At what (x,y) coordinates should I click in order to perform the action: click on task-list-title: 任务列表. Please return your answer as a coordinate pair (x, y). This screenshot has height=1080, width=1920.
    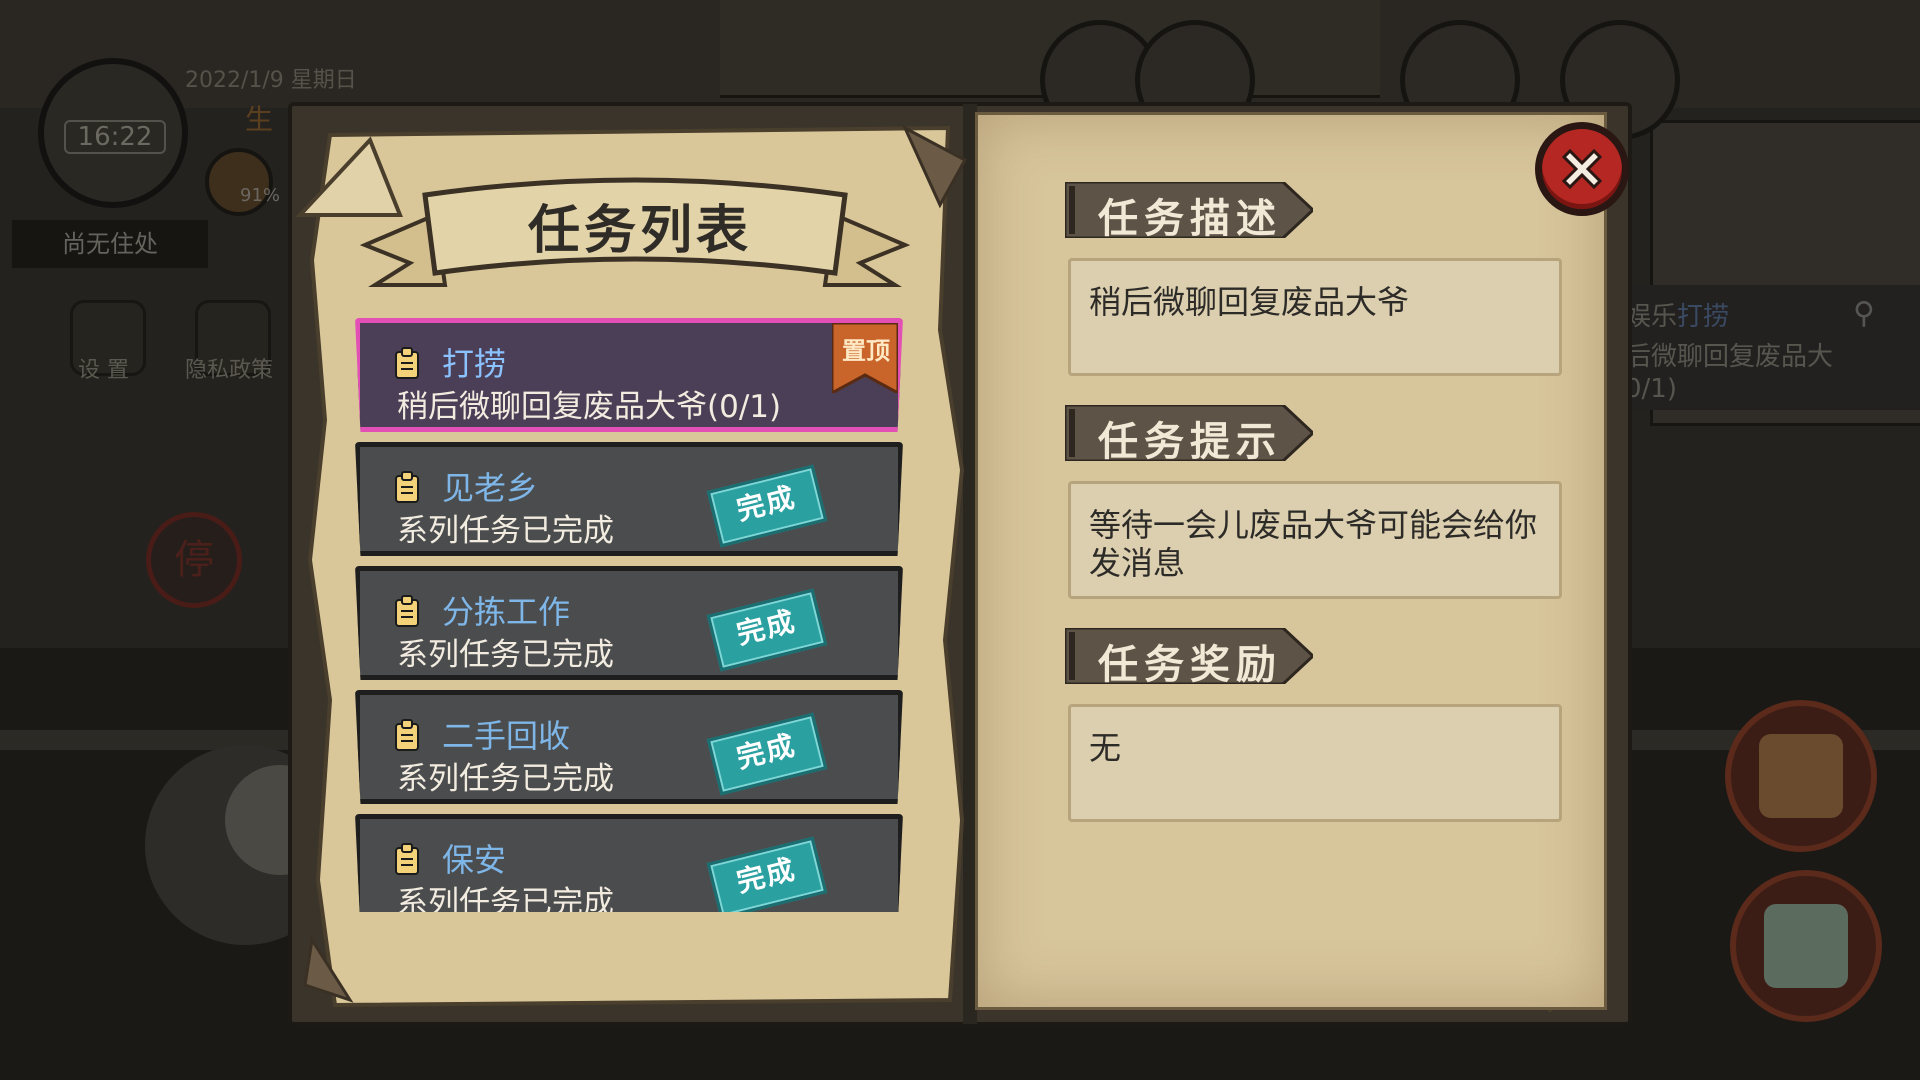
    Looking at the image, I should click on (639, 231).